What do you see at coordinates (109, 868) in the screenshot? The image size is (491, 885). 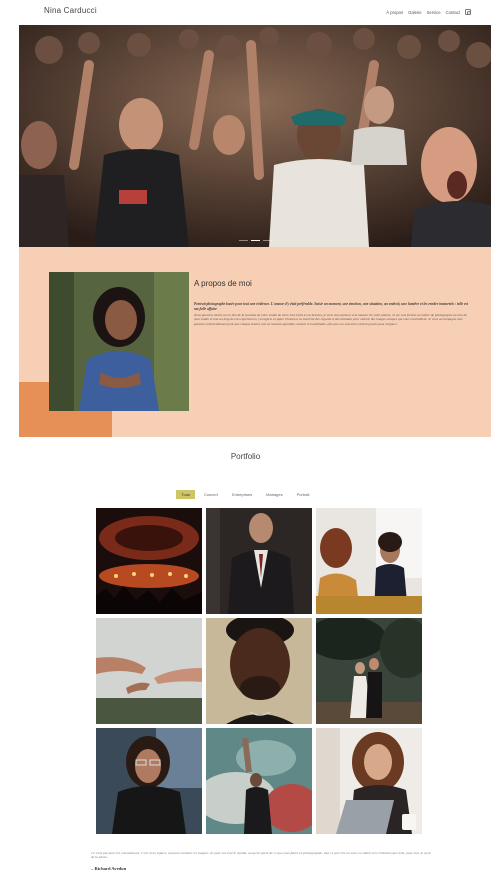 I see `testimonial-author: – Richard Avedon` at bounding box center [109, 868].